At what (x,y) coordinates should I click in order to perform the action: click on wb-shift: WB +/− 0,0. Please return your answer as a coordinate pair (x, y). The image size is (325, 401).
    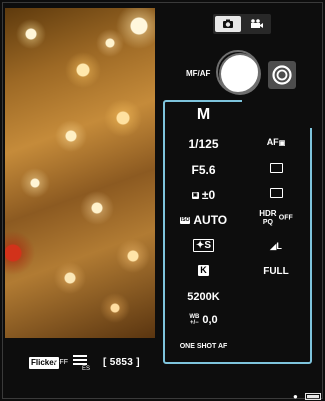
    Looking at the image, I should click on (203, 320).